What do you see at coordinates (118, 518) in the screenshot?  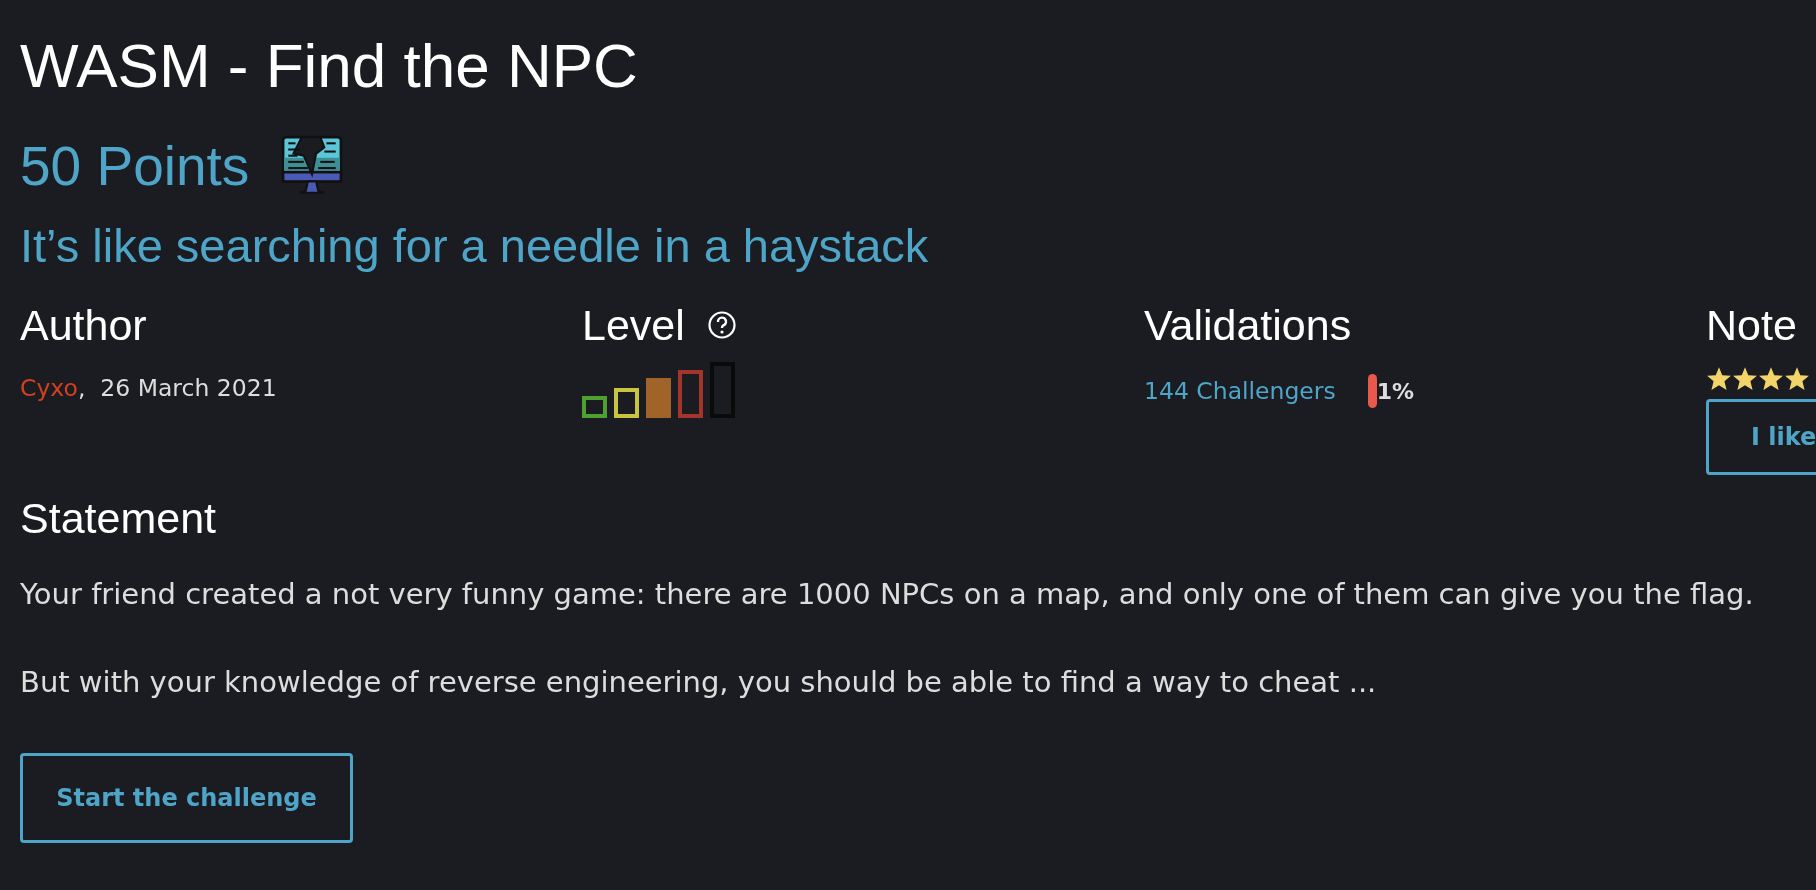 I see `section-heading: Statement` at bounding box center [118, 518].